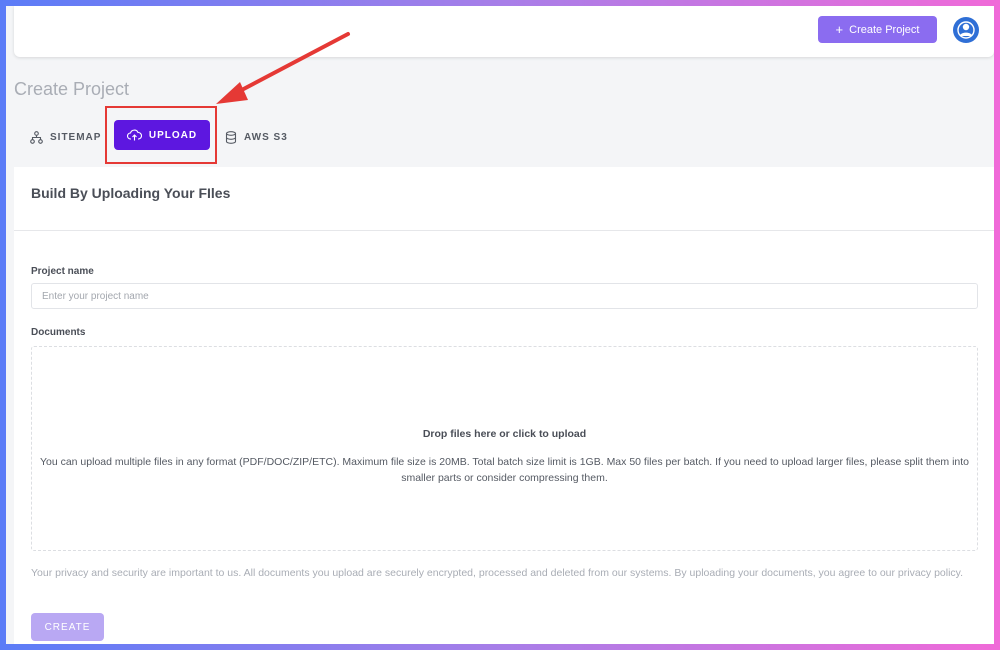 The width and height of the screenshot is (1000, 650). Describe the element at coordinates (283, 68) in the screenshot. I see `annotation-arrow-icon` at that location.